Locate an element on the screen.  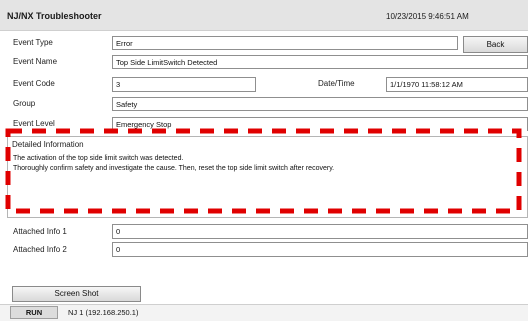
event-name-label: Event Name is located at coordinates (35, 61).